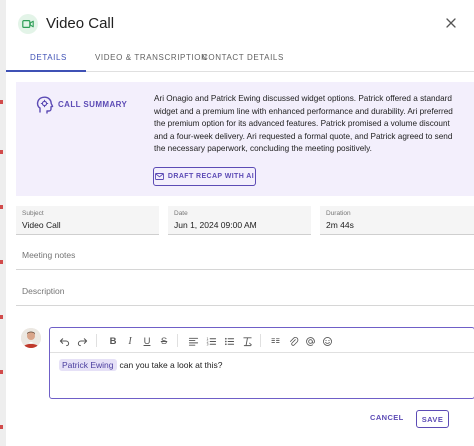 Image resolution: width=474 pixels, height=446 pixels. I want to click on undo-icon, so click(64, 341).